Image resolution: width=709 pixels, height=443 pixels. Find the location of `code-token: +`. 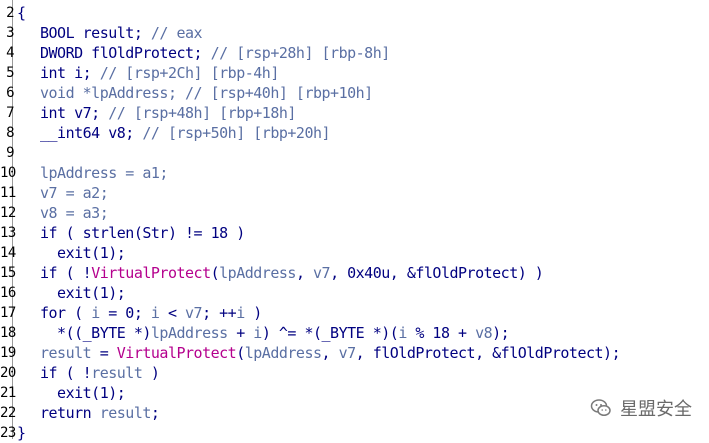

code-token: + is located at coordinates (240, 333).